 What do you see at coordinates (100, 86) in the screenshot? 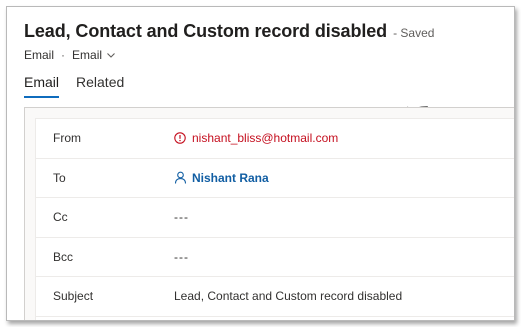
I see `tab-related: Related` at bounding box center [100, 86].